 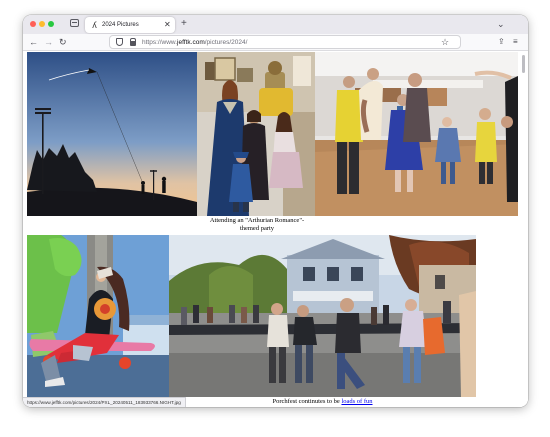 What do you see at coordinates (356, 401) in the screenshot?
I see `loads-of-fun-link: loads of fun` at bounding box center [356, 401].